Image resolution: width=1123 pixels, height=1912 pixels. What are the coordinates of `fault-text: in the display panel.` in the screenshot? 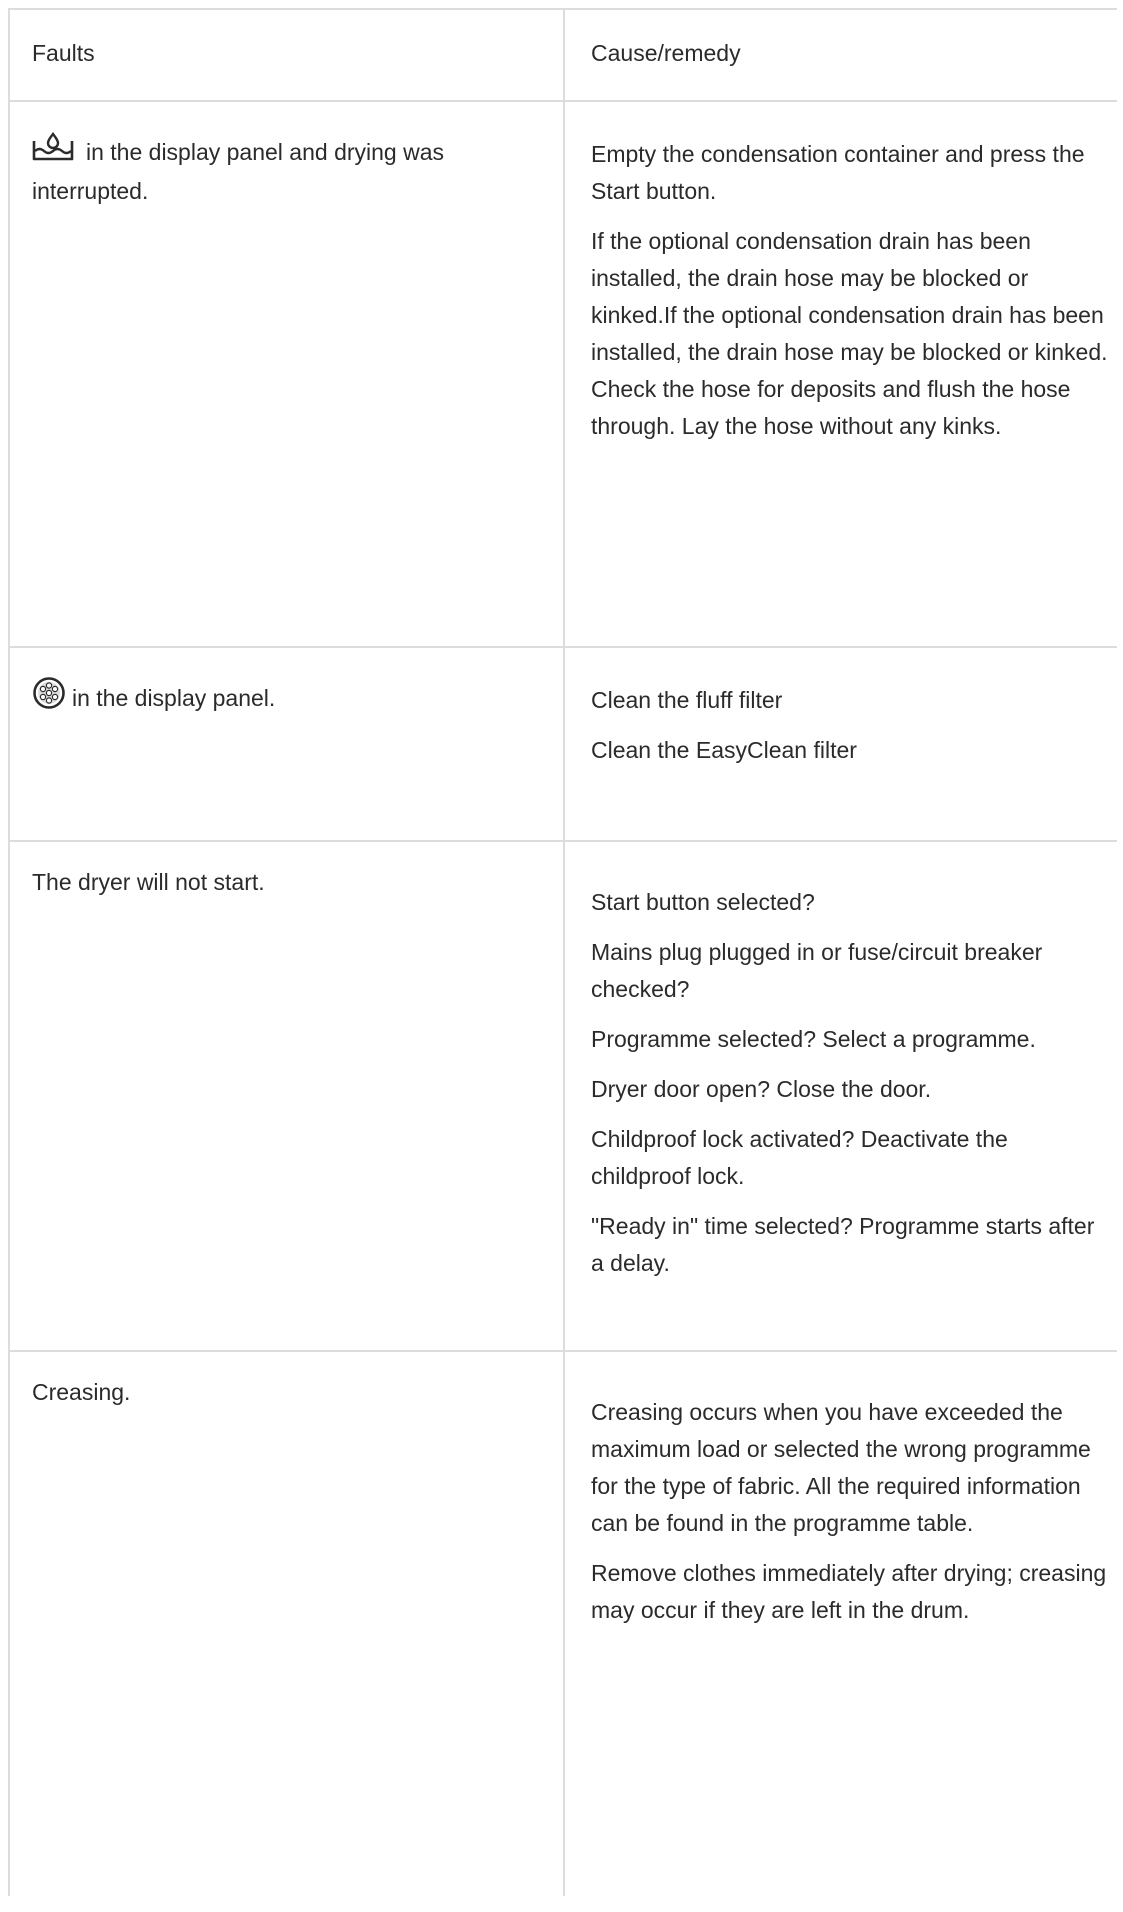 It's located at (292, 698).